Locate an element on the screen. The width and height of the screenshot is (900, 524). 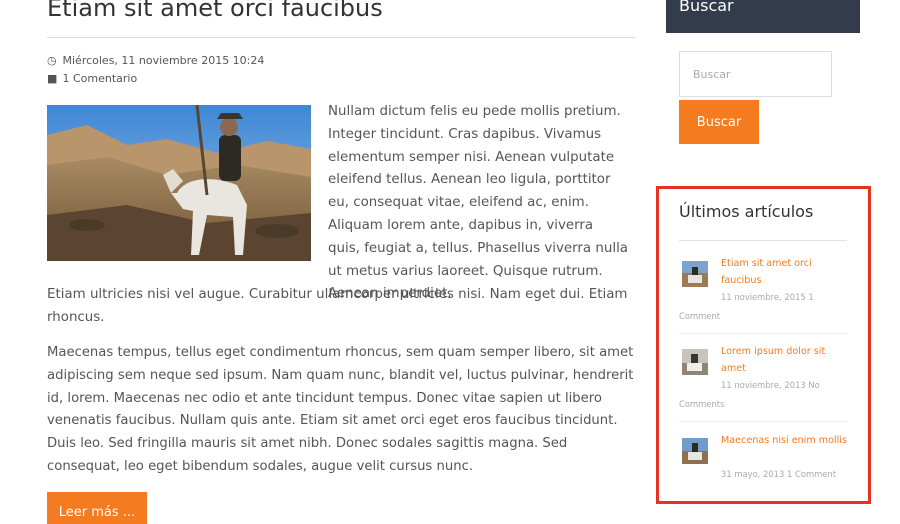
article-date-text: Miércoles, 11 noviembre 2015 10:24 is located at coordinates (163, 60).